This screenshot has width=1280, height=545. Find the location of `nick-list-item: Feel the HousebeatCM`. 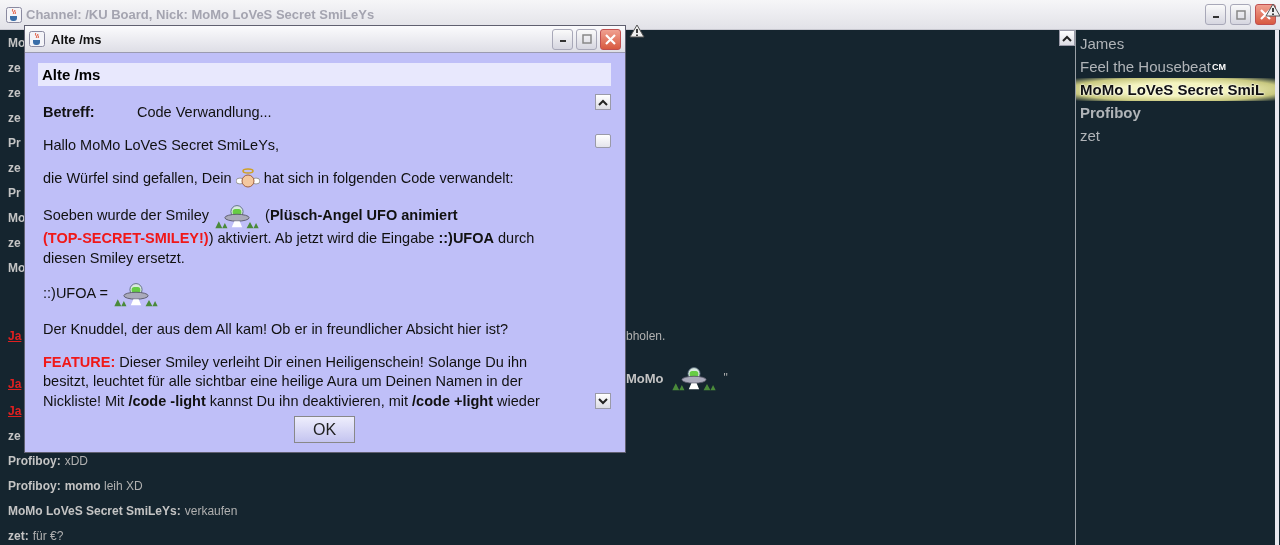

nick-list-item: Feel the HousebeatCM is located at coordinates (1175, 66).